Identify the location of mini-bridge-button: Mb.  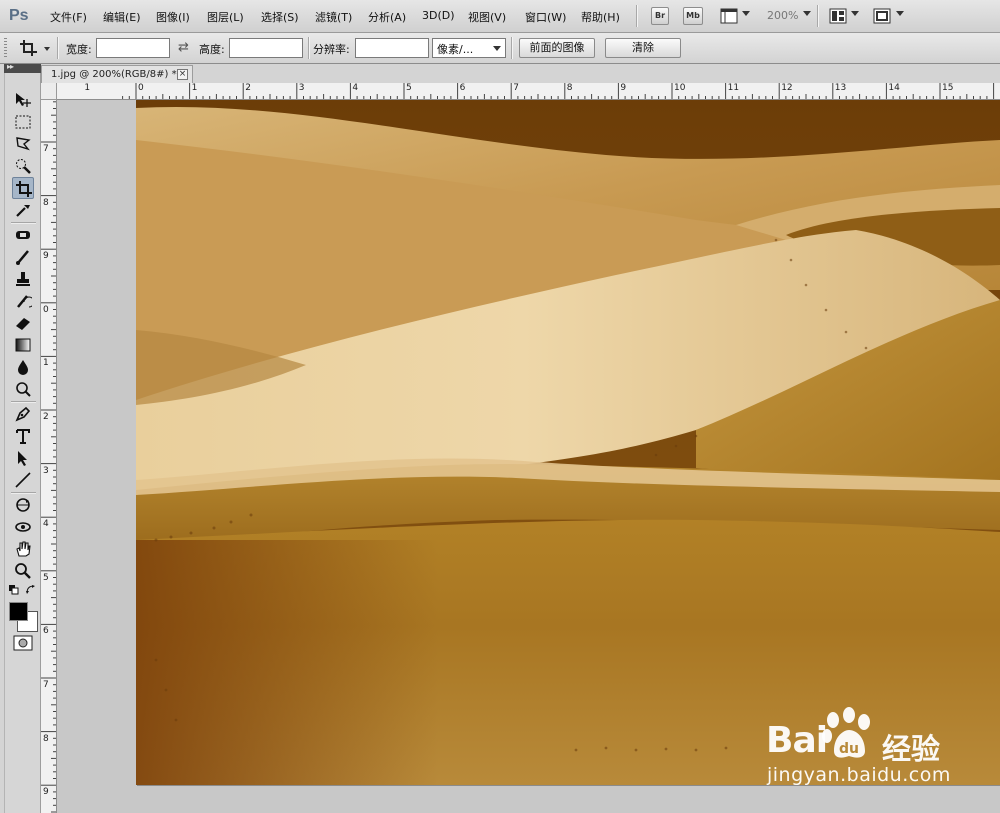
(693, 16).